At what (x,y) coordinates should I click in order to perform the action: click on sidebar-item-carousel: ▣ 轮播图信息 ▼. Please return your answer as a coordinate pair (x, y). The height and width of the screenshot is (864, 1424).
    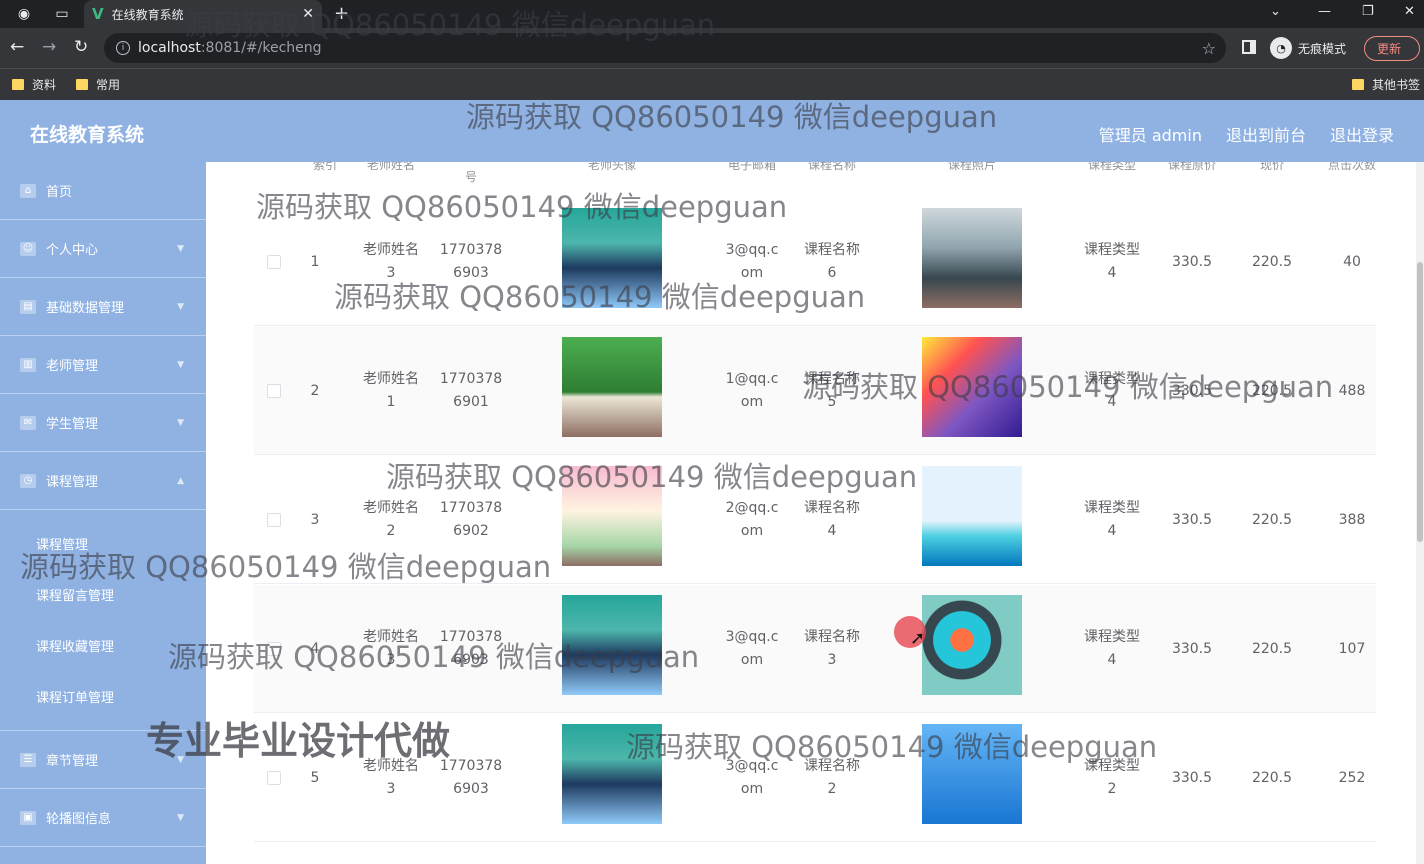
    Looking at the image, I should click on (103, 818).